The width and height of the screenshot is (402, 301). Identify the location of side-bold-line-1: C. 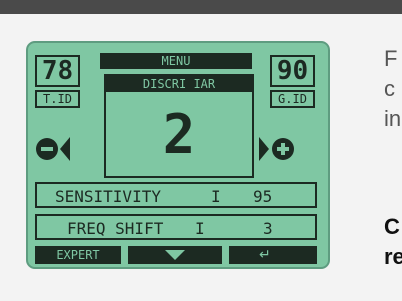
(392, 226).